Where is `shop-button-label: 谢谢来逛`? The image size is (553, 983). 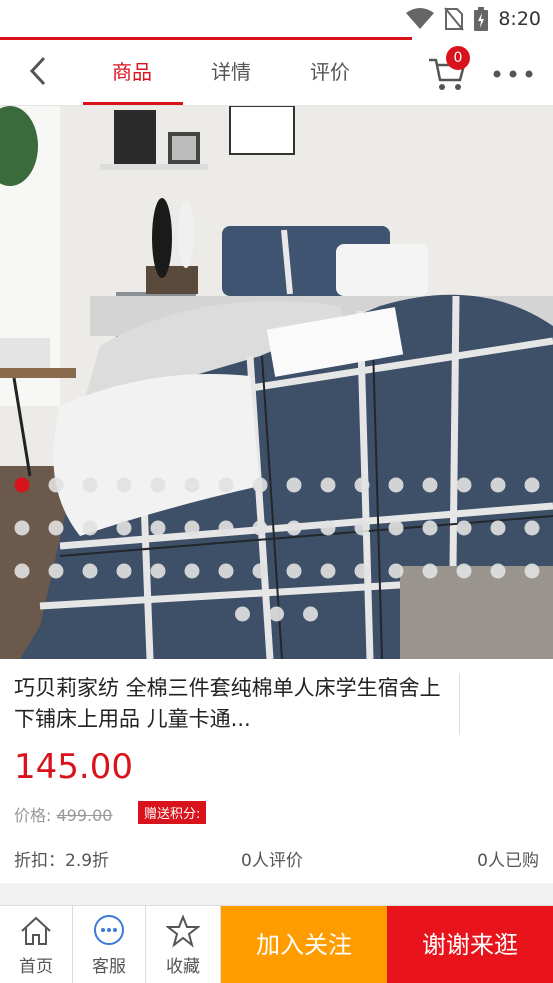
shop-button-label: 谢谢来逛 is located at coordinates (470, 945).